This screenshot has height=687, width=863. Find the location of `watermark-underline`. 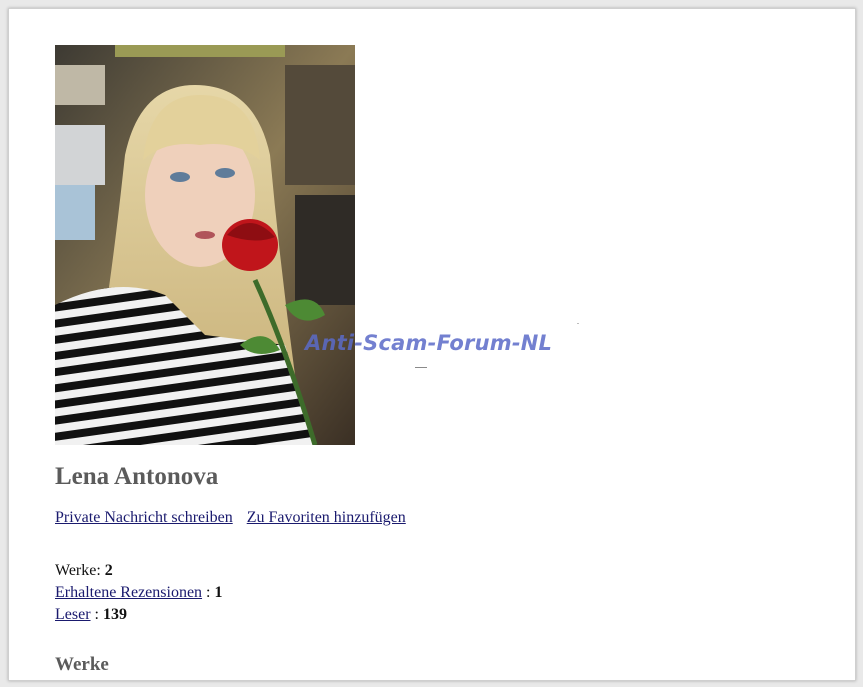

watermark-underline is located at coordinates (421, 367).